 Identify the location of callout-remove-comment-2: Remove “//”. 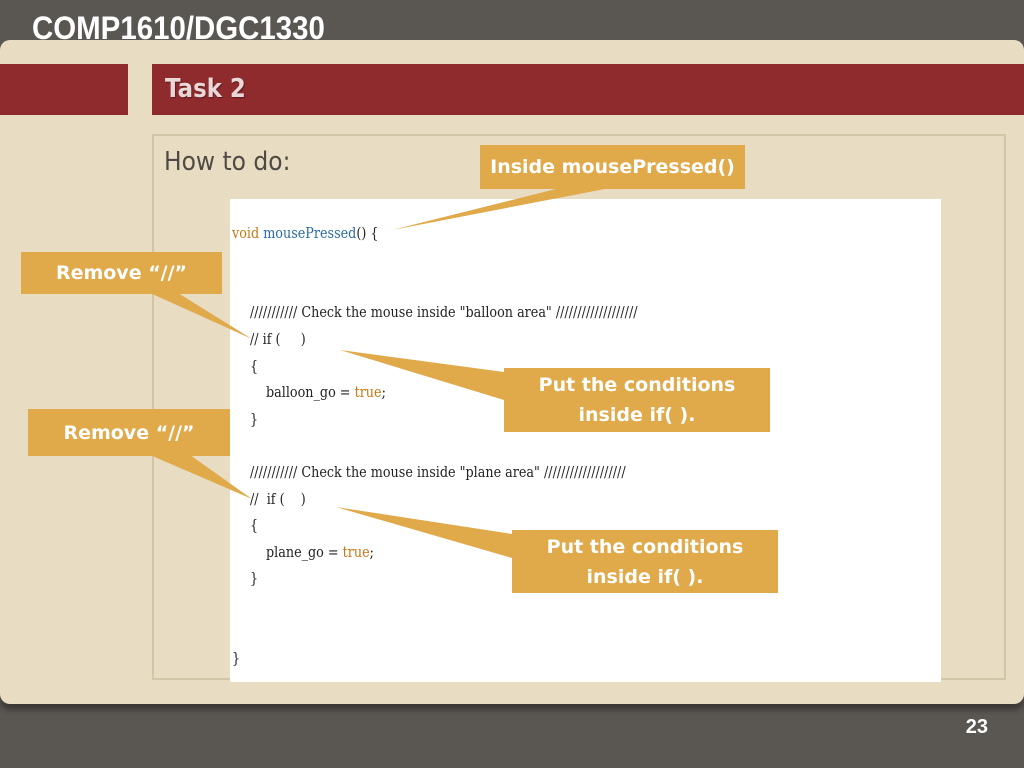
(129, 432).